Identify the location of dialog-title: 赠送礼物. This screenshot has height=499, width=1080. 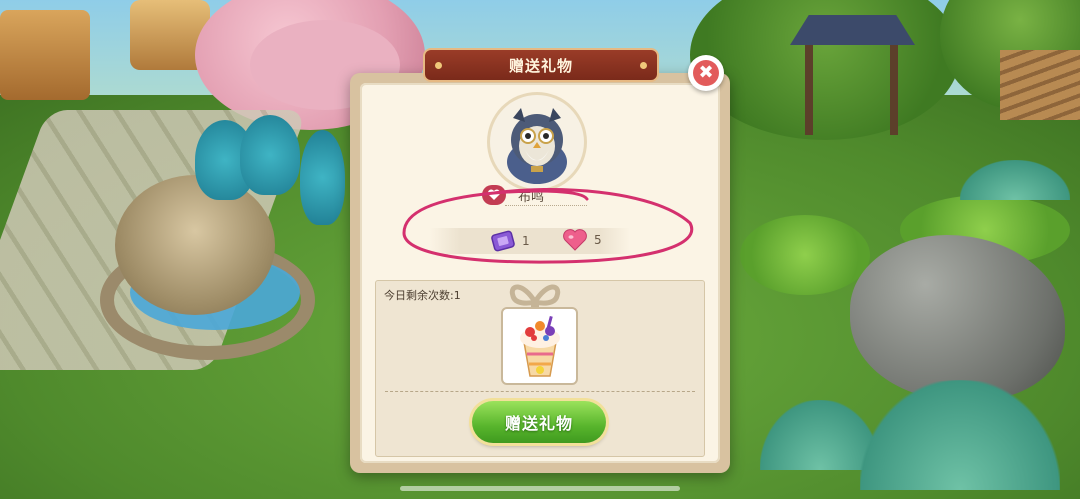
(540, 65).